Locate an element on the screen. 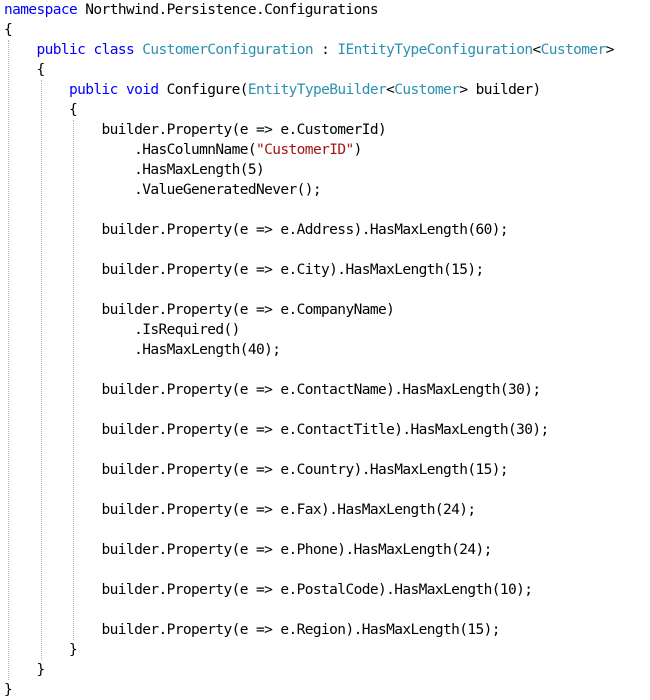  code-token-keyword: namespace is located at coordinates (41, 10).